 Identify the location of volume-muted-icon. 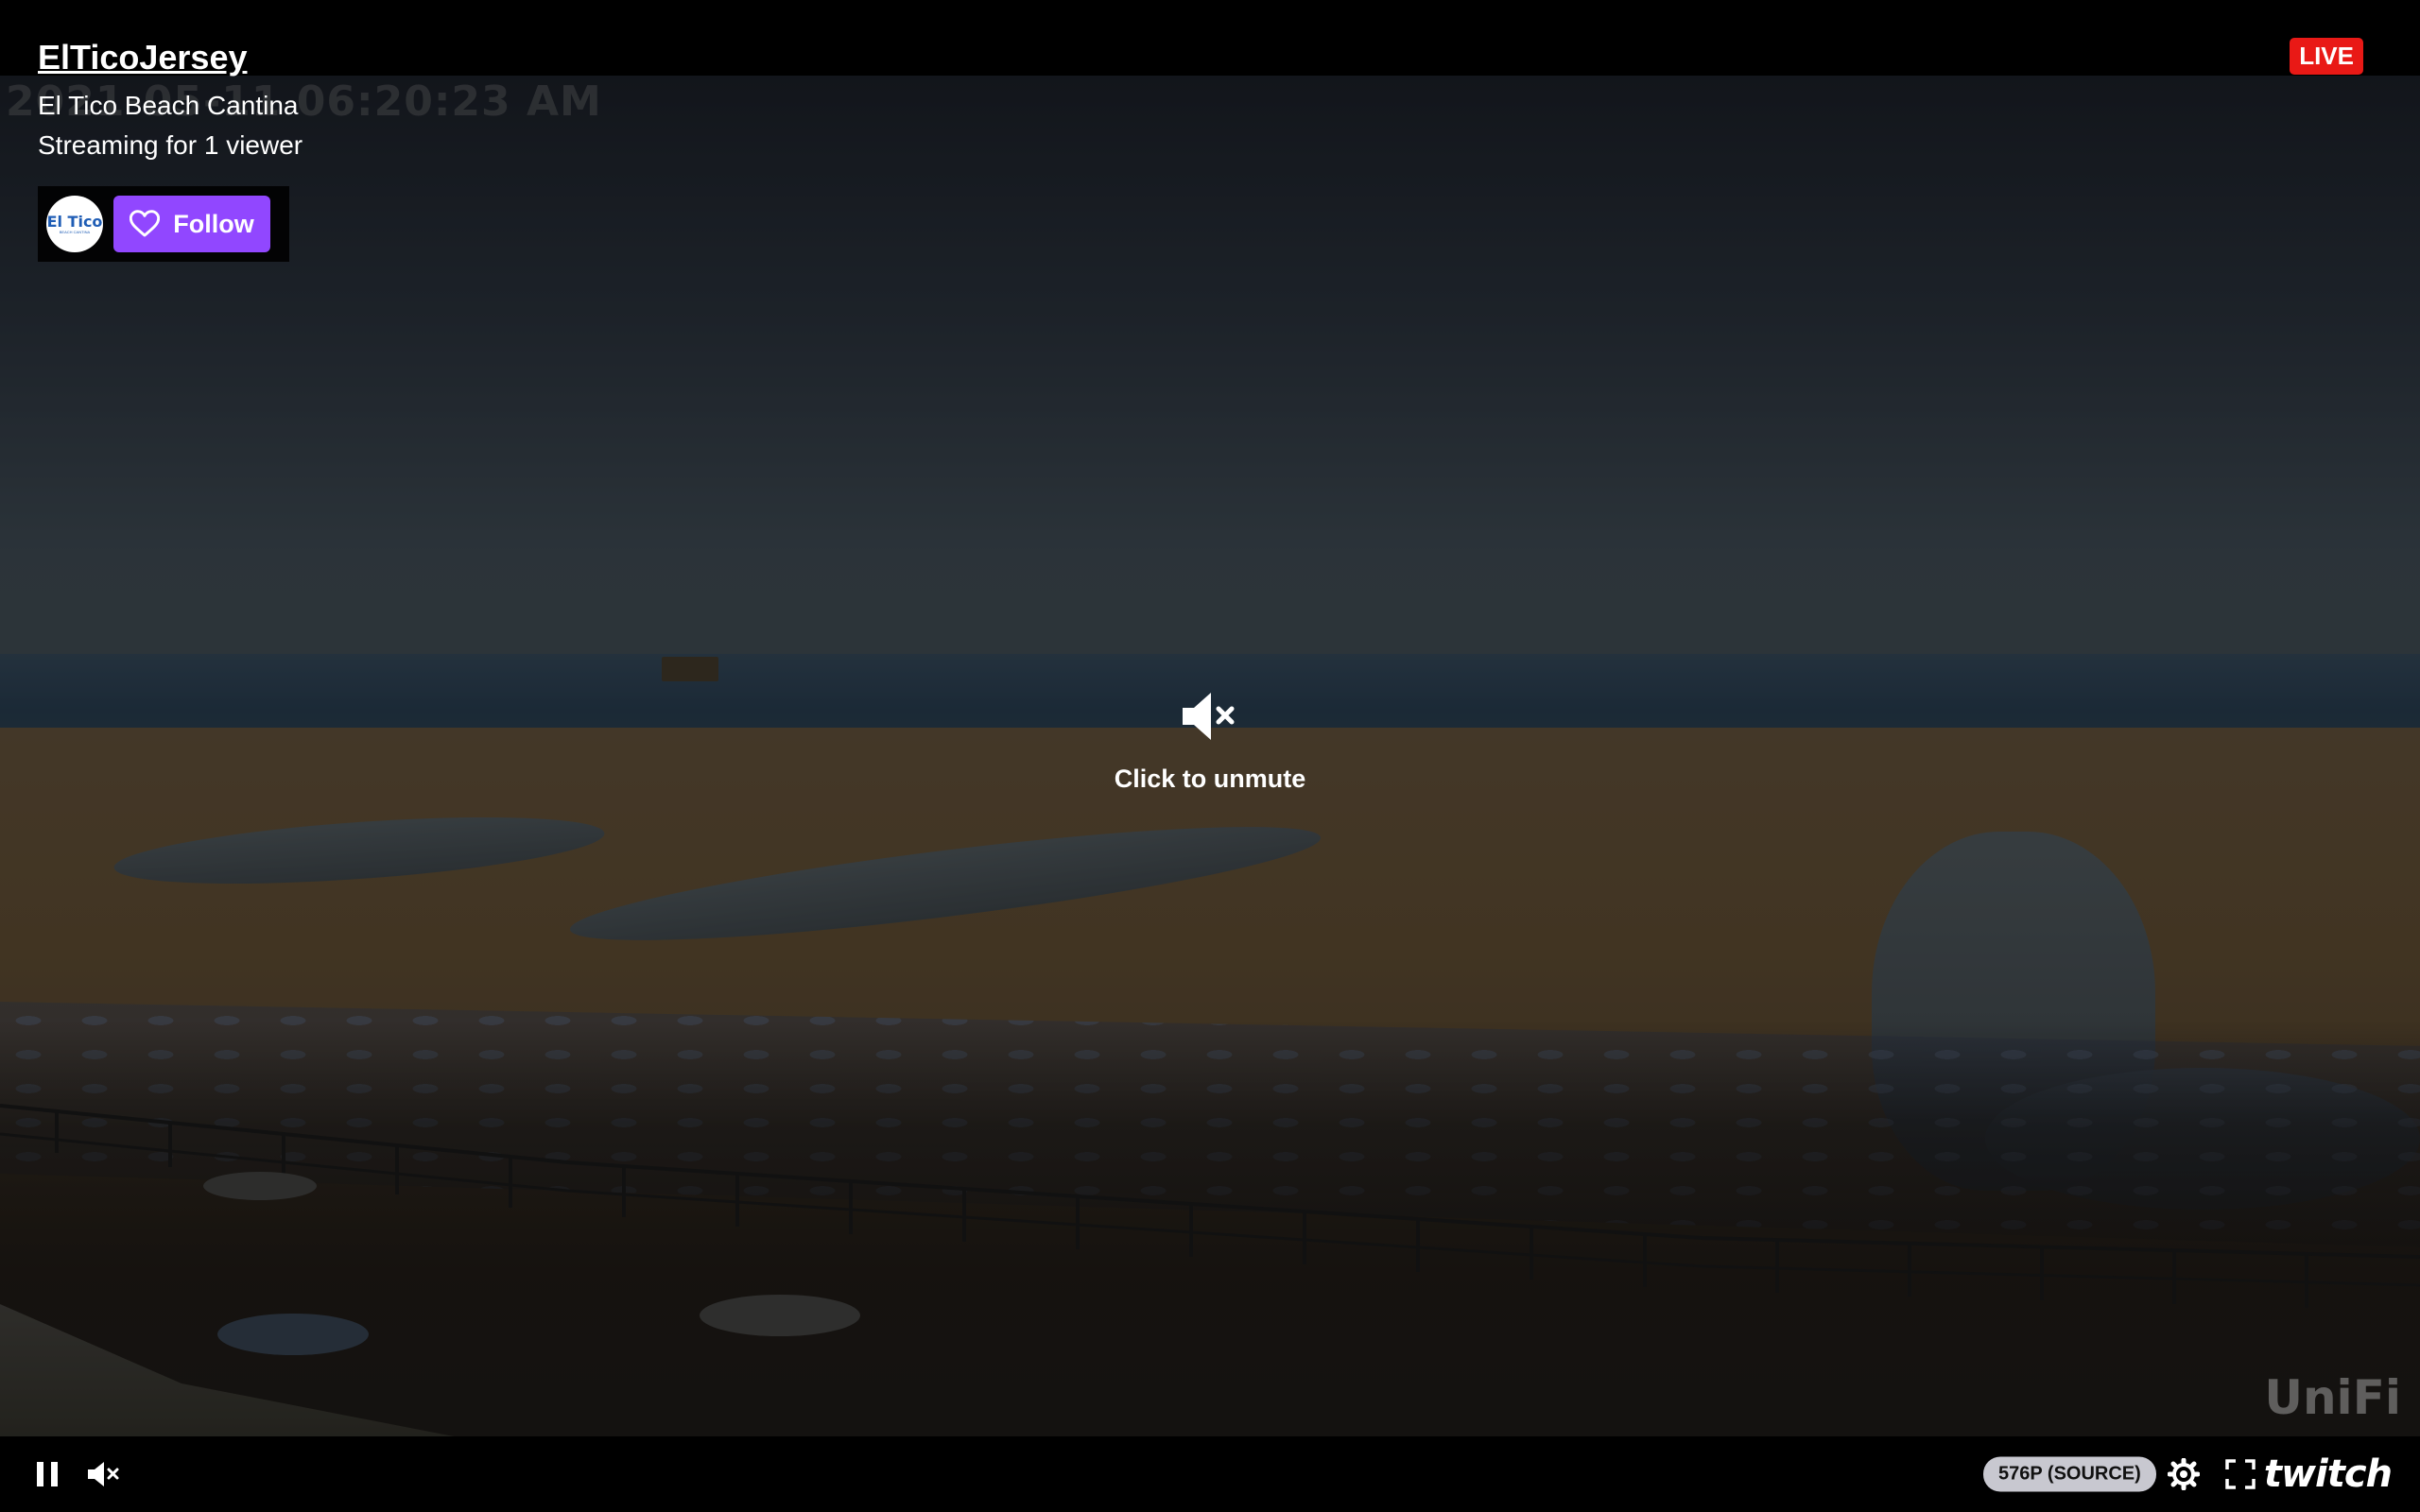
(103, 1474).